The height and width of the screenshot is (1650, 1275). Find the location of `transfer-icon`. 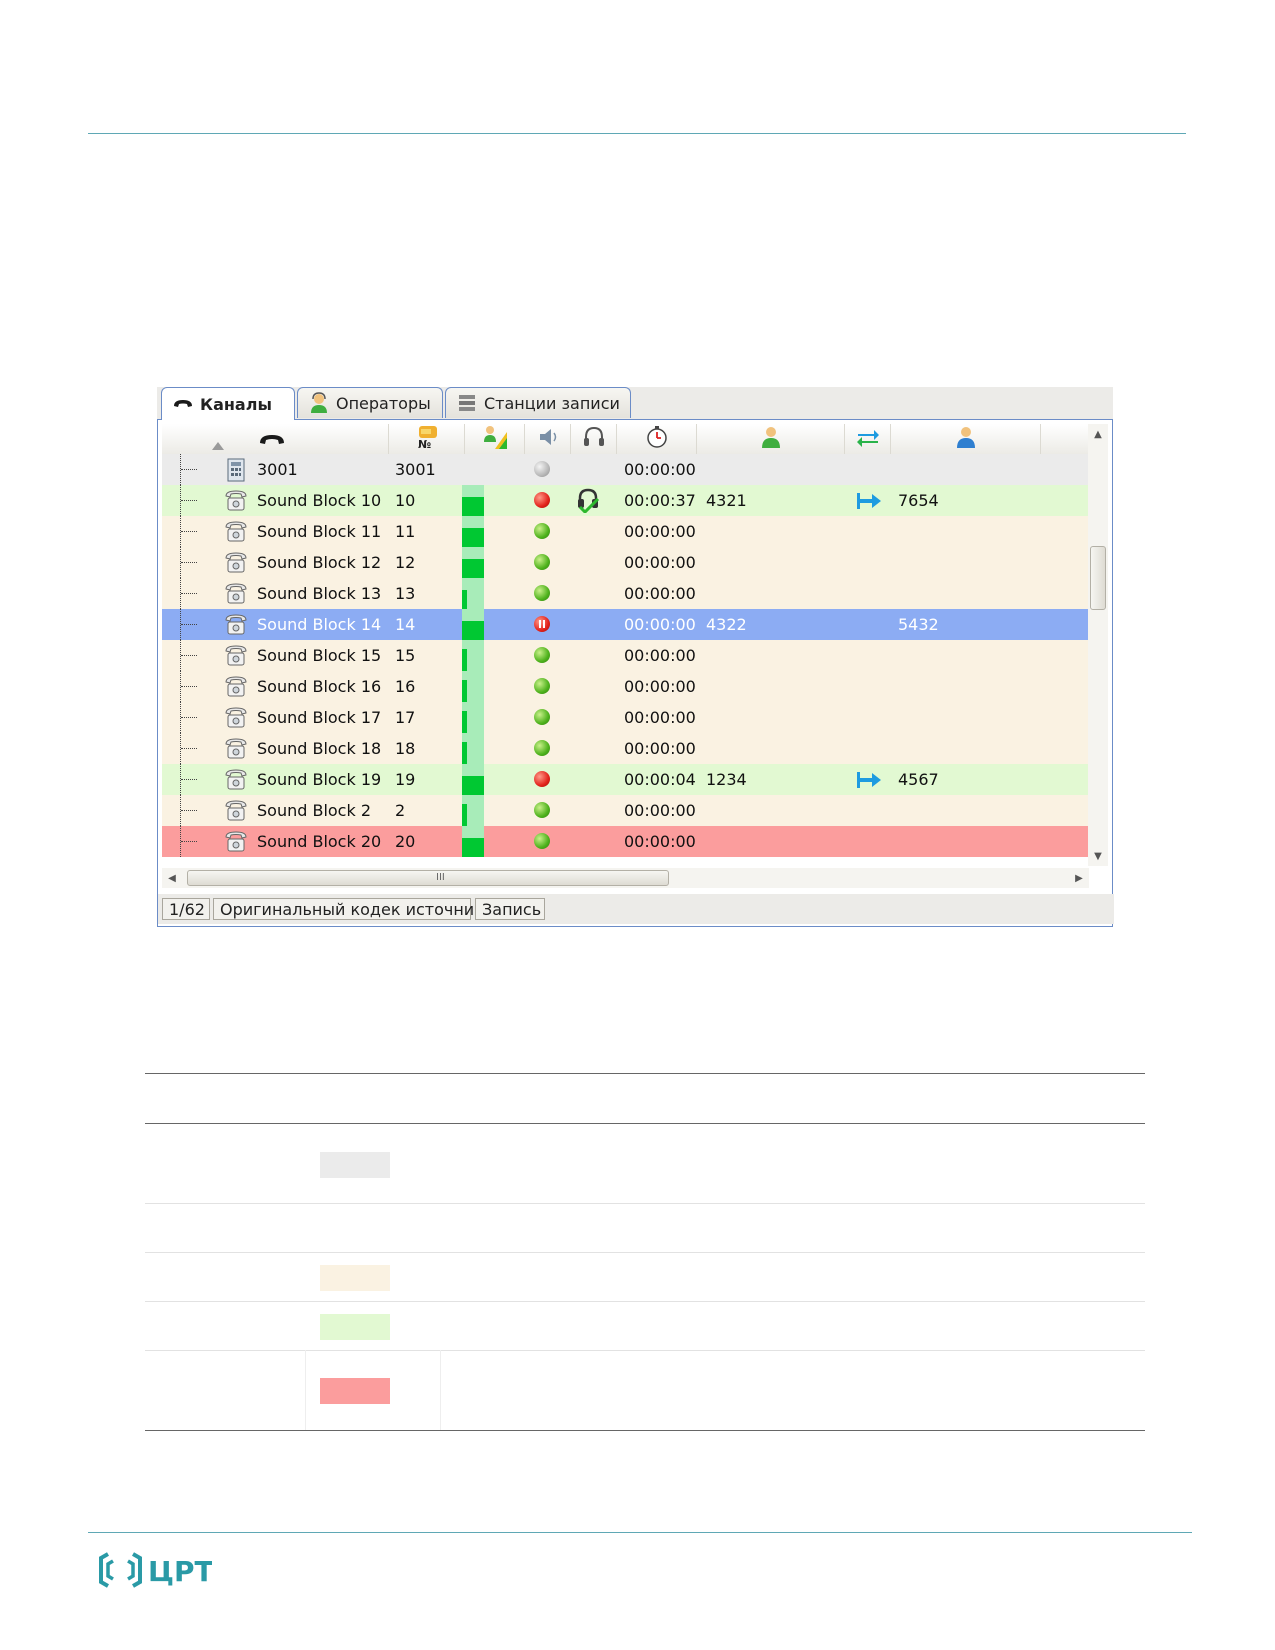

transfer-icon is located at coordinates (868, 439).